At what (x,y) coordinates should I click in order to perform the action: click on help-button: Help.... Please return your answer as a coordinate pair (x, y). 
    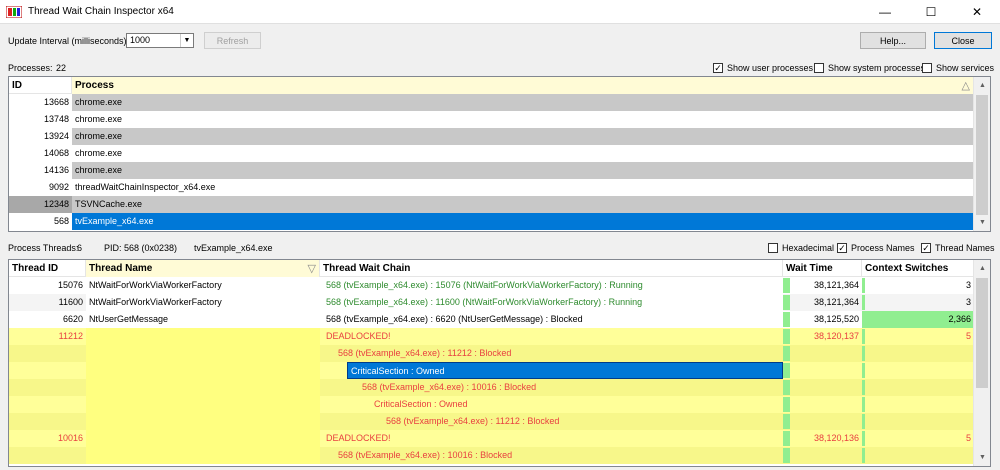
    Looking at the image, I should click on (893, 40).